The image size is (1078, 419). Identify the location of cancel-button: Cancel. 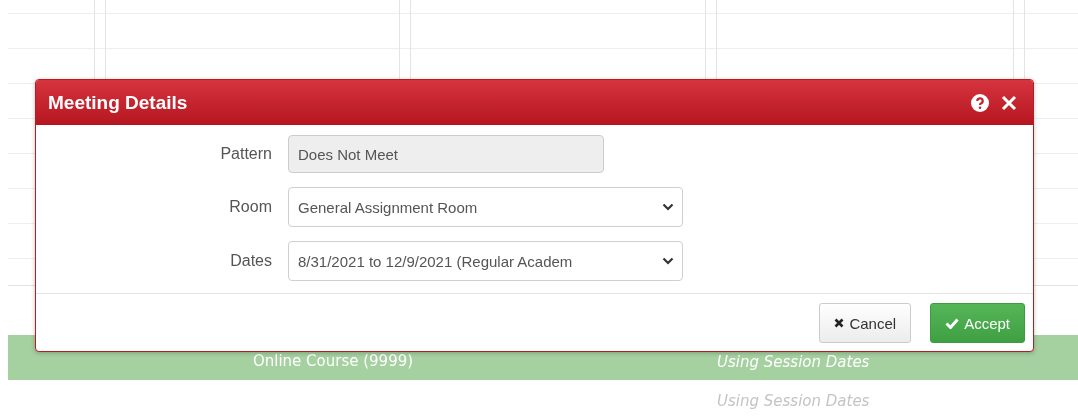
(865, 323).